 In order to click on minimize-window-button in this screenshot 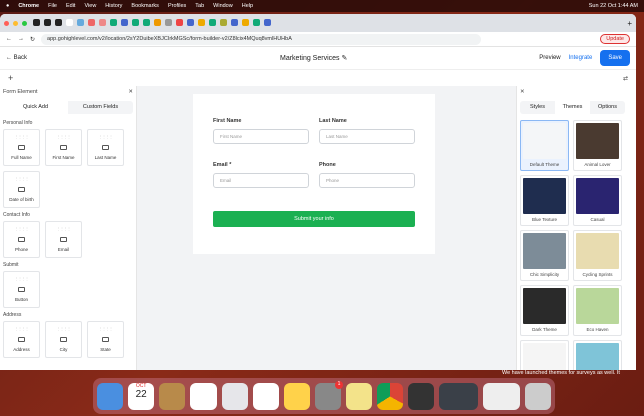, I will do `click(15, 23)`.